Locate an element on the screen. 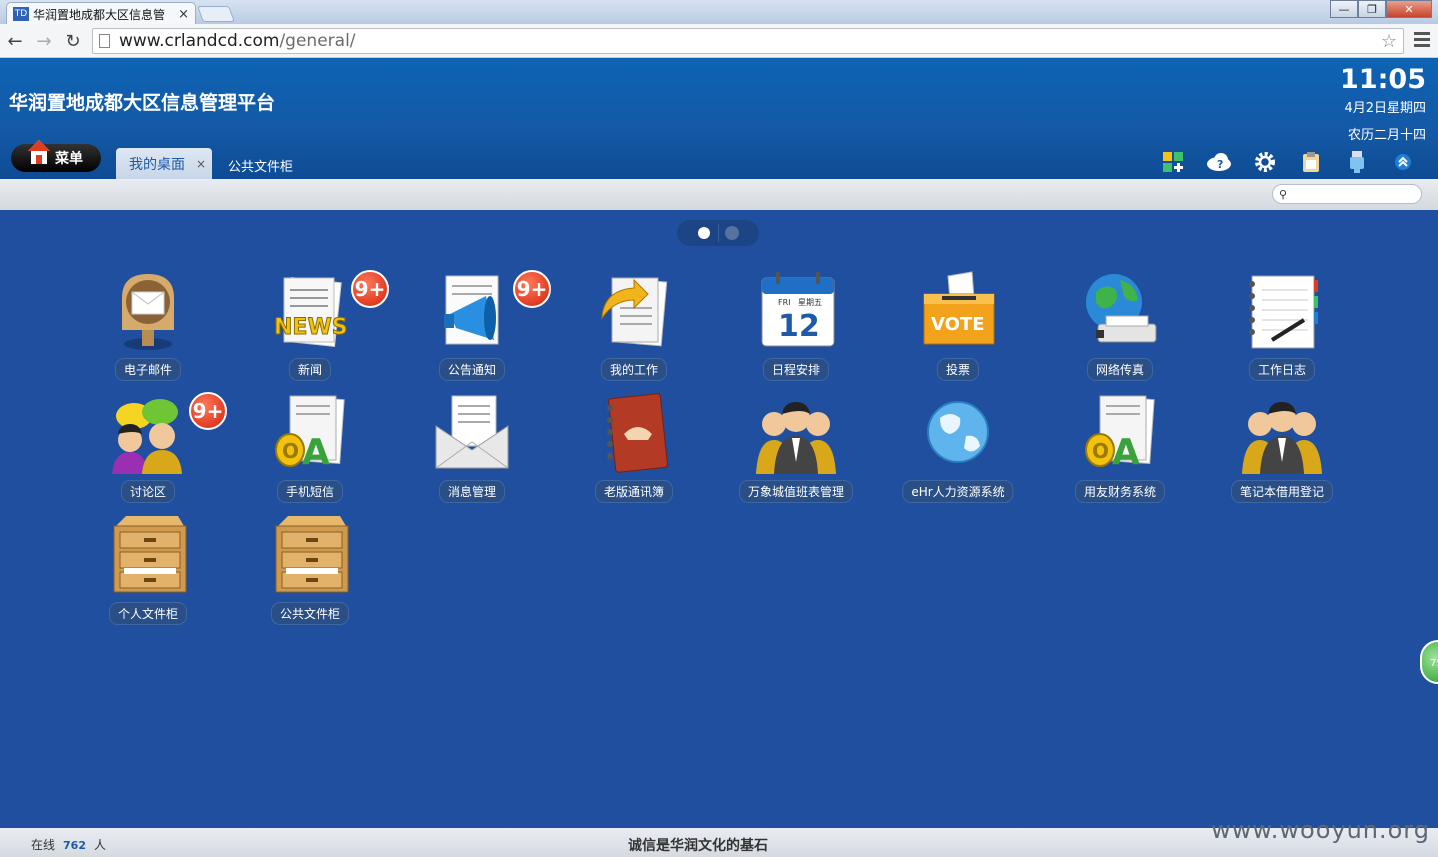 Image resolution: width=1438 pixels, height=857 pixels. app-laptop-borrow: 笔记本借用登记 is located at coordinates (1282, 450).